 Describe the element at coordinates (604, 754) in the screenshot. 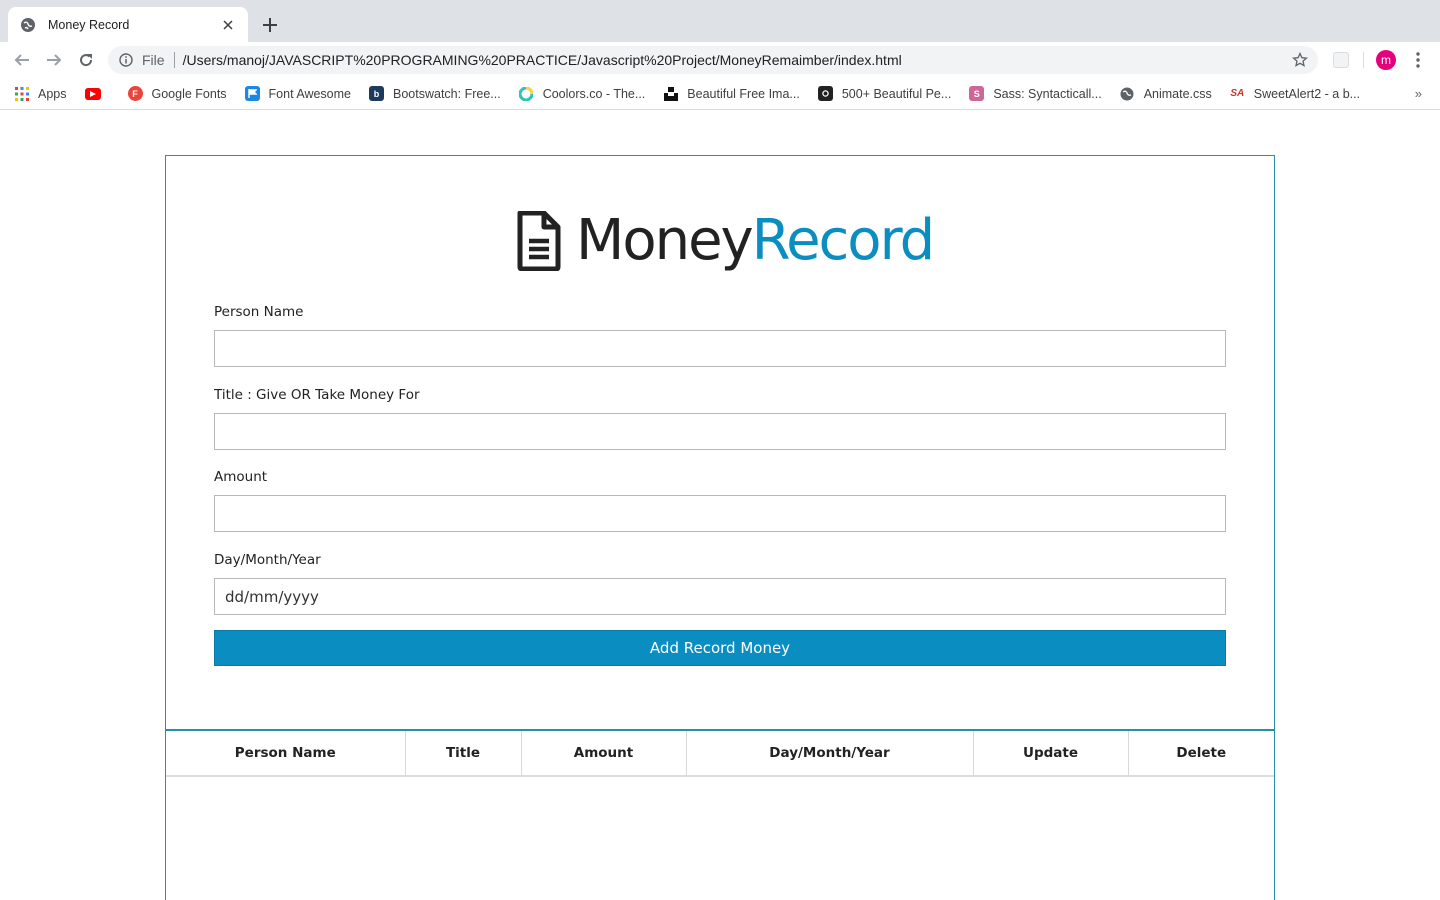

I see `col-amount: Amount` at that location.